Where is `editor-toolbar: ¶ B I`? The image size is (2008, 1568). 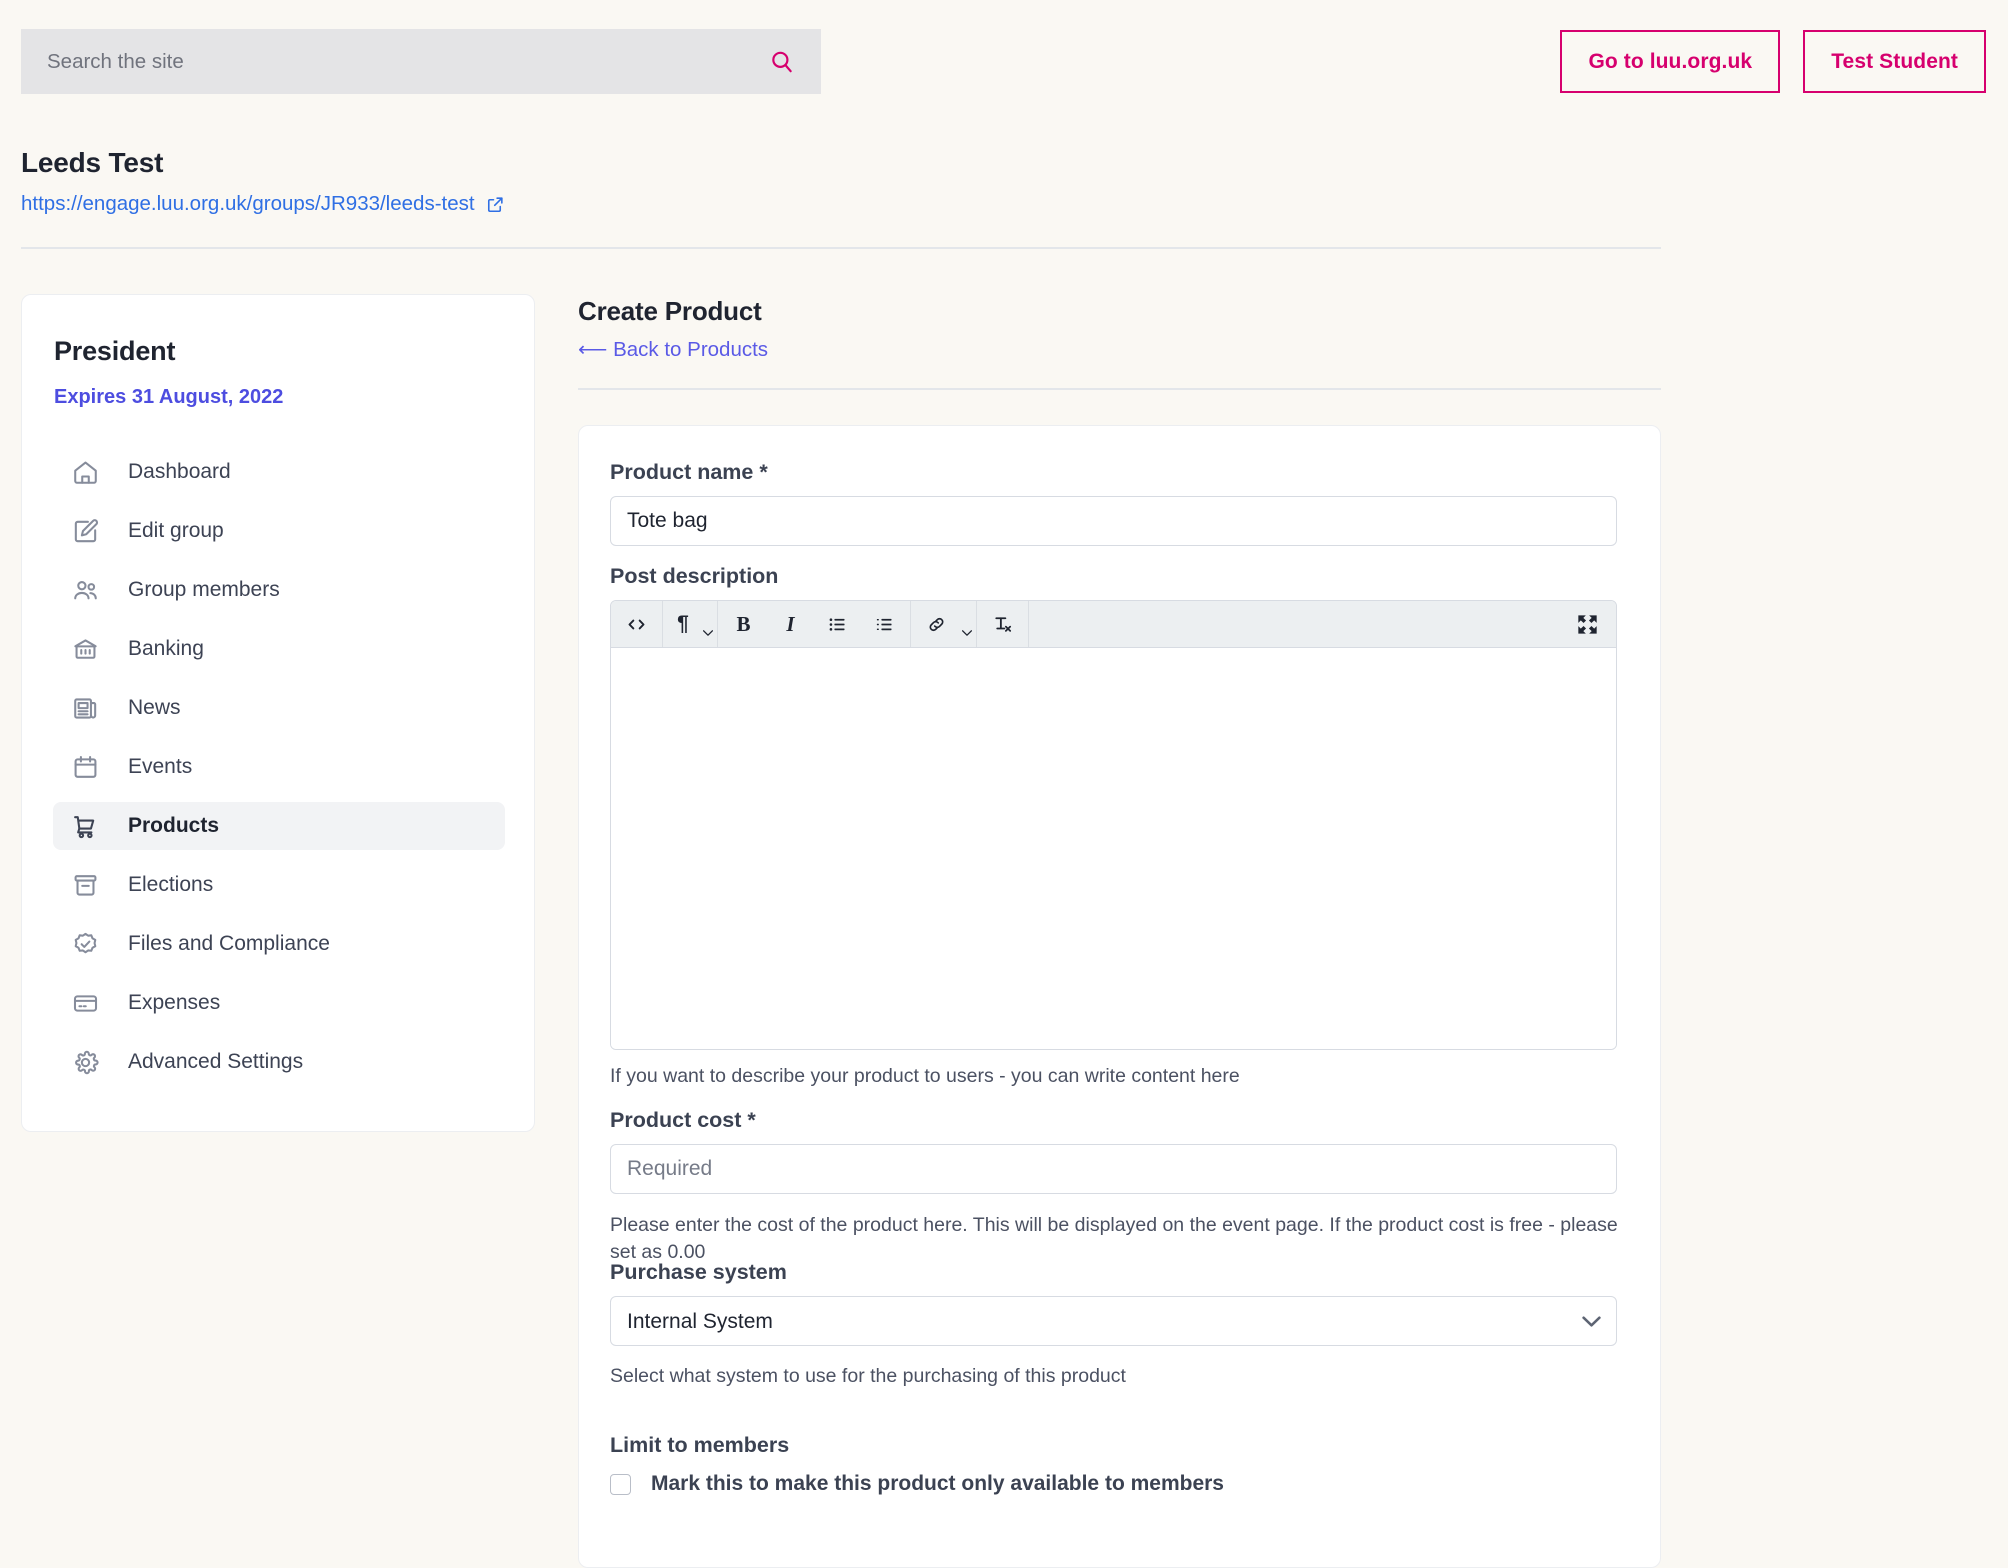 editor-toolbar: ¶ B I is located at coordinates (1113, 624).